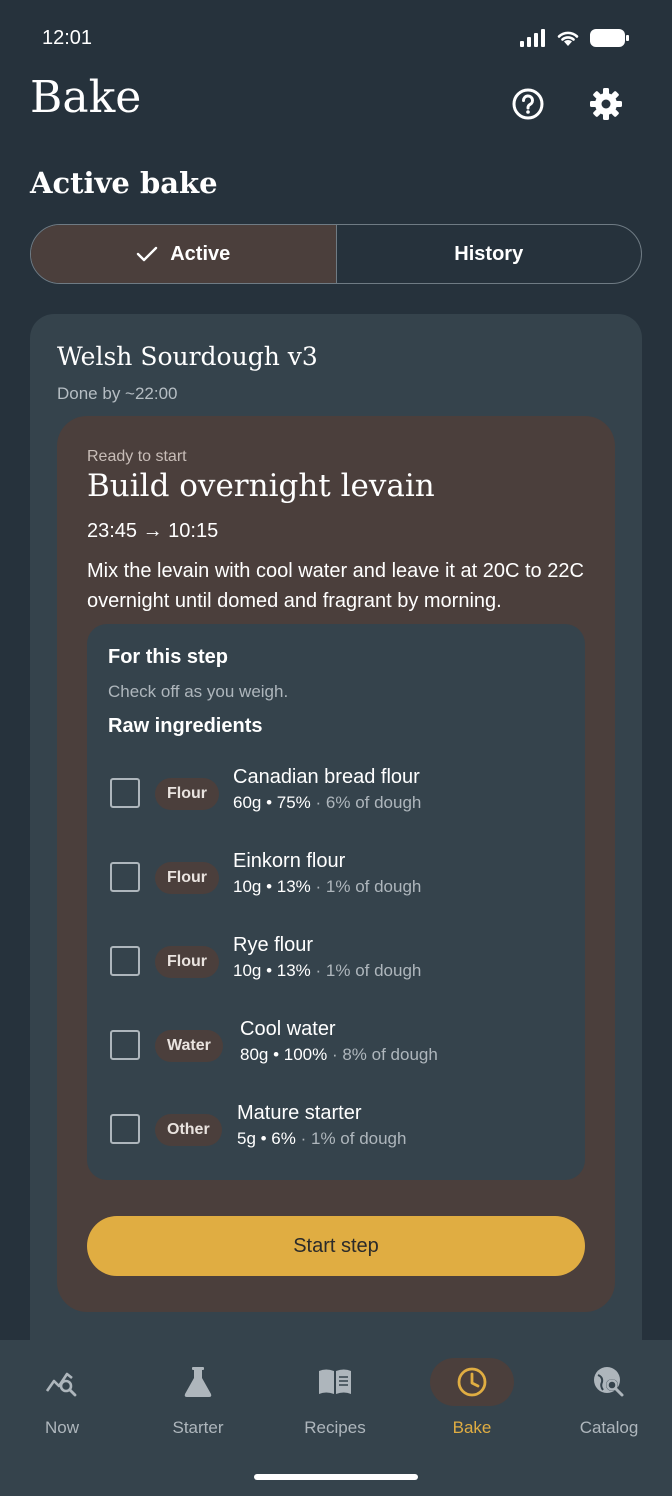 This screenshot has height=1496, width=672. I want to click on tab-active: Active, so click(184, 254).